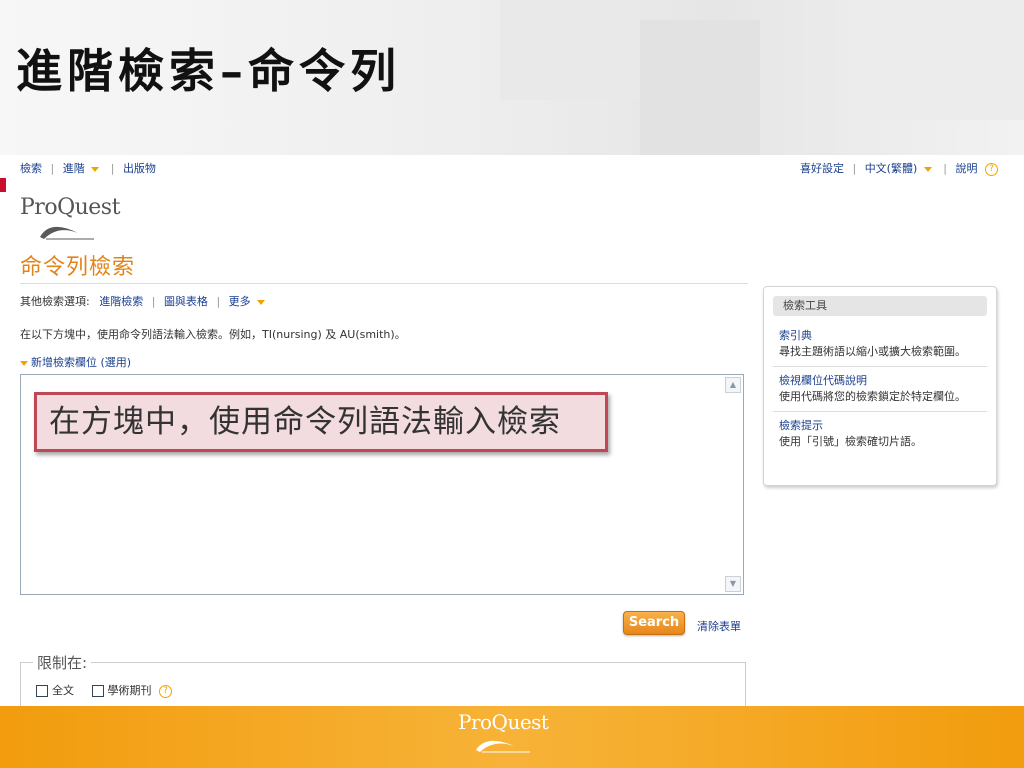 The image size is (1024, 768). What do you see at coordinates (75, 218) in the screenshot?
I see `proquest-logo: ProQuest` at bounding box center [75, 218].